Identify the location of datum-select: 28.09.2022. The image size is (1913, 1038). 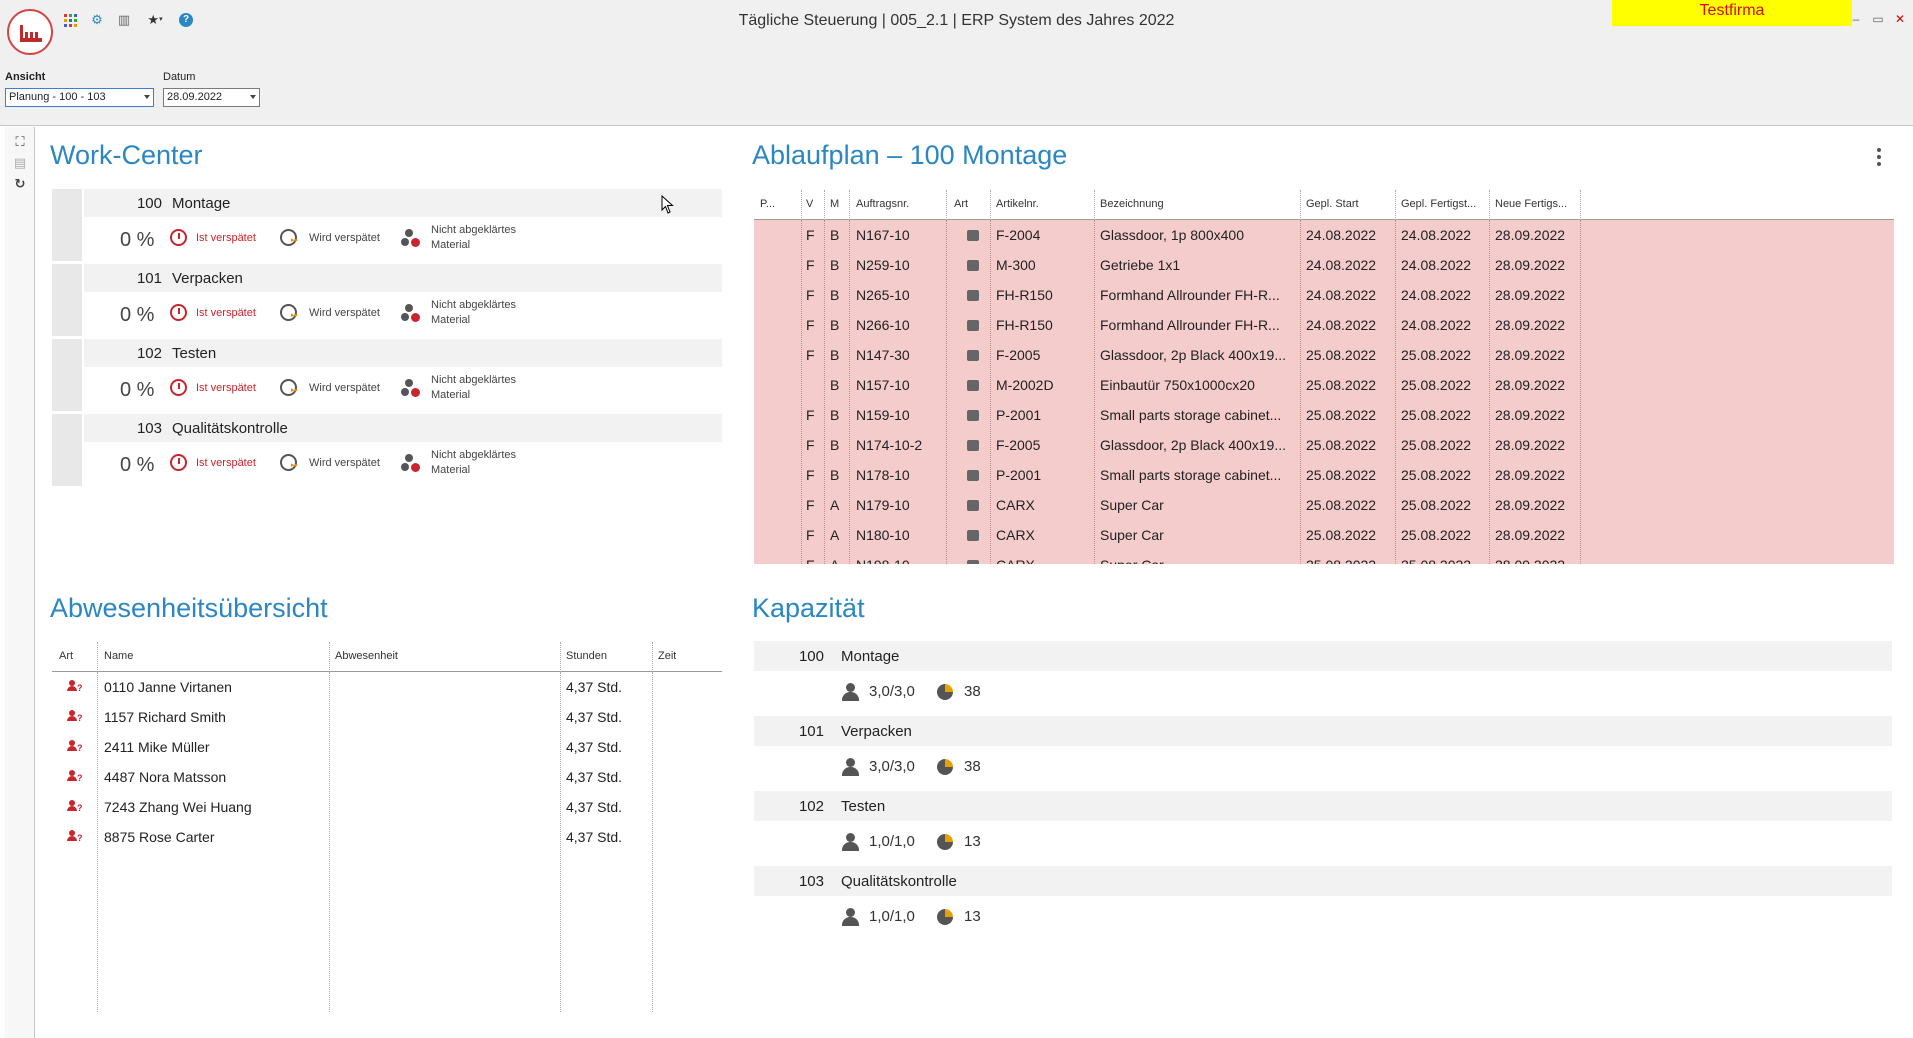
(211, 97).